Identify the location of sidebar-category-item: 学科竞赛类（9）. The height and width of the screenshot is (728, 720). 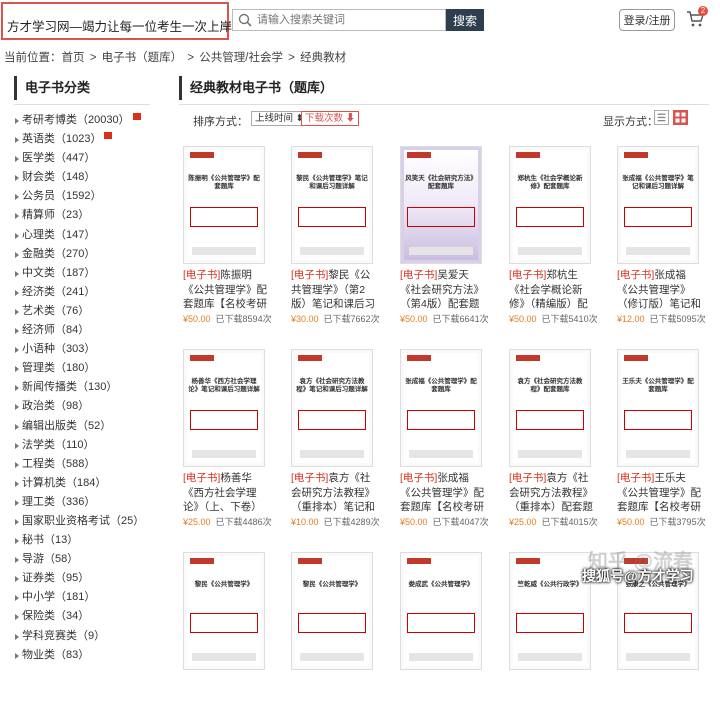
(89, 636).